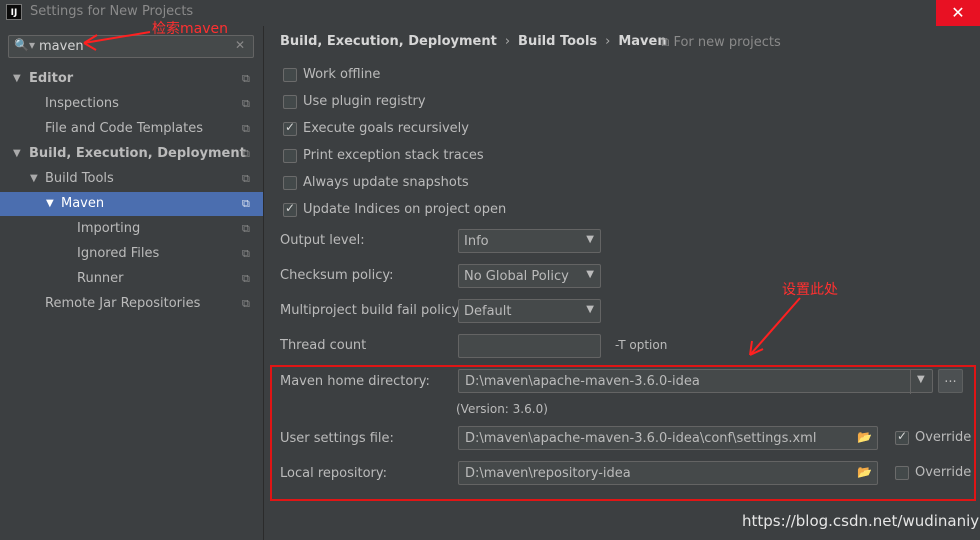  I want to click on watermark-text: https://blog.csdn.net/wudinaniya, so click(861, 521).